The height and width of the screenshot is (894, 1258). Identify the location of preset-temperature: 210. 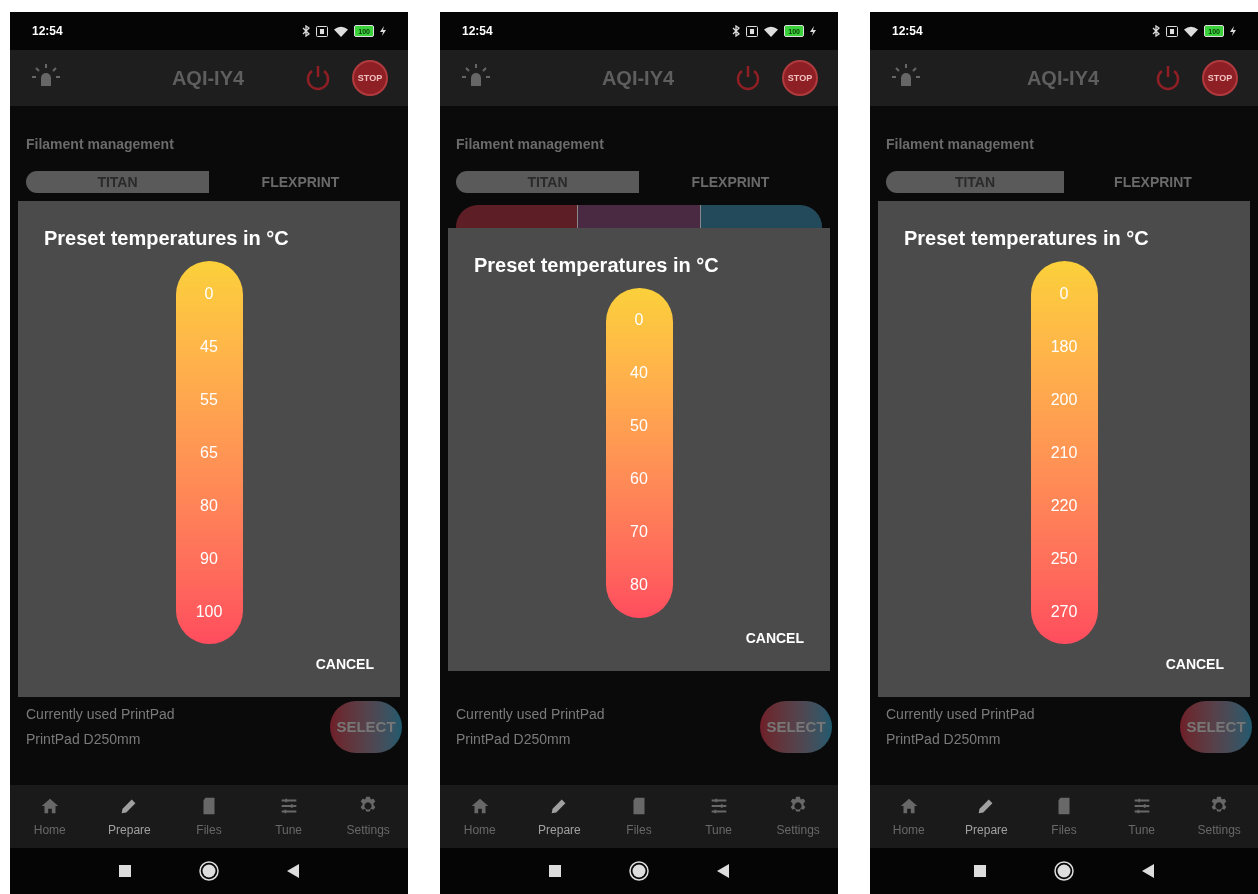
(1064, 452).